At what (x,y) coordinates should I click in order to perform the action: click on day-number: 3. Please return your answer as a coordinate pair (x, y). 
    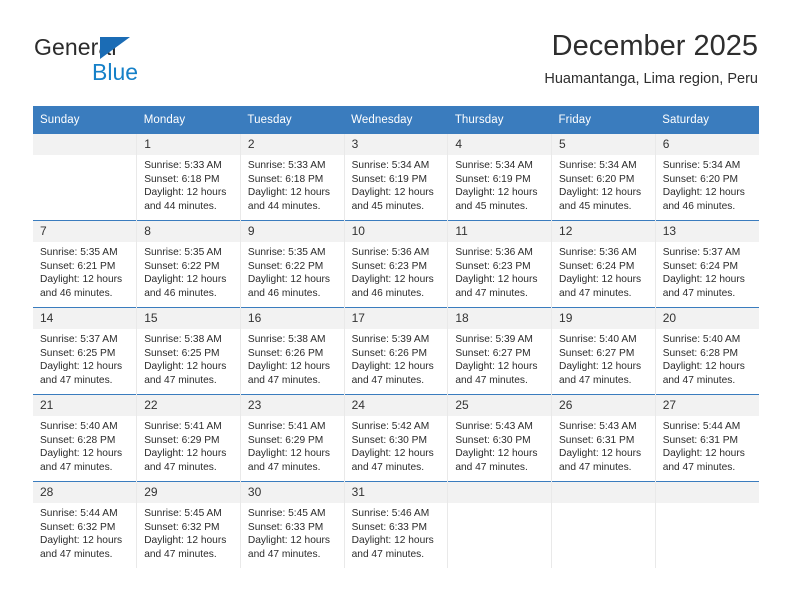
    Looking at the image, I should click on (396, 144).